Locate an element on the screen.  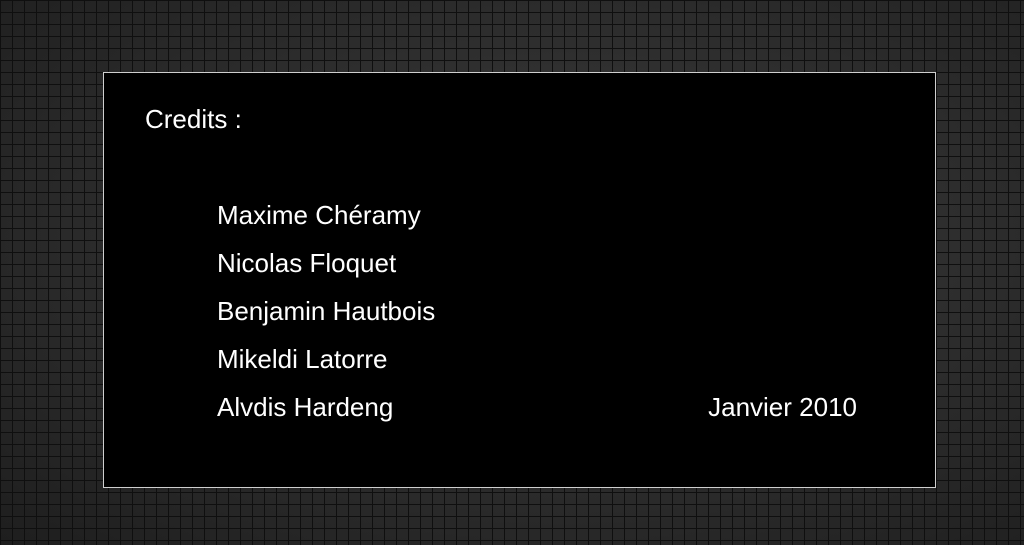
credit-name: Mikeldi Latorre is located at coordinates (302, 359).